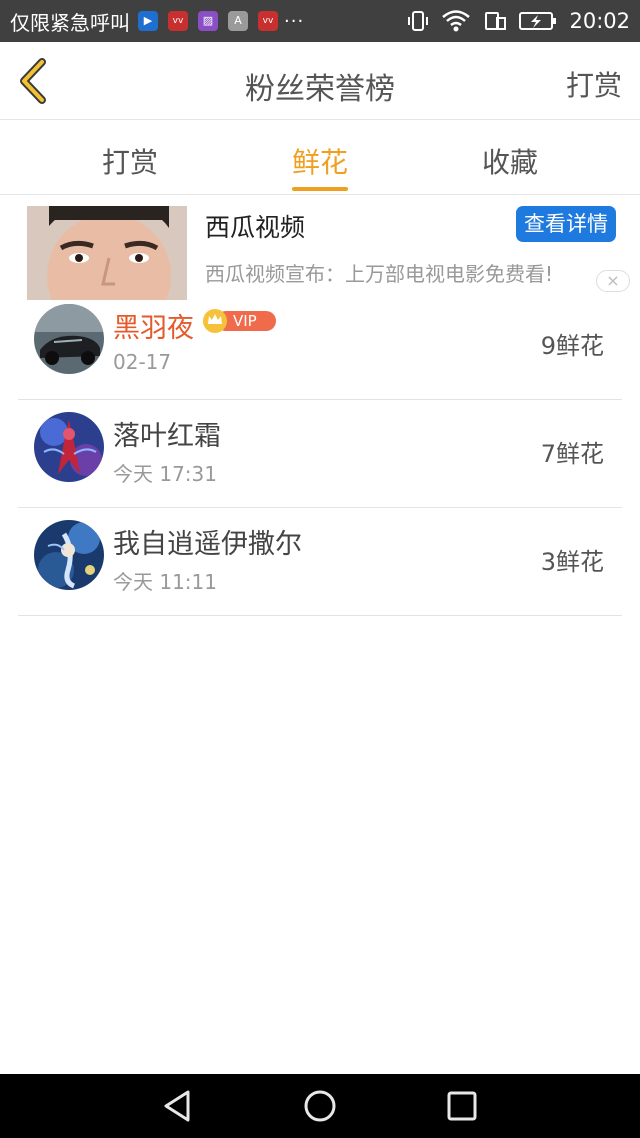  Describe the element at coordinates (538, 21) in the screenshot. I see `battery-charging-icon` at that location.